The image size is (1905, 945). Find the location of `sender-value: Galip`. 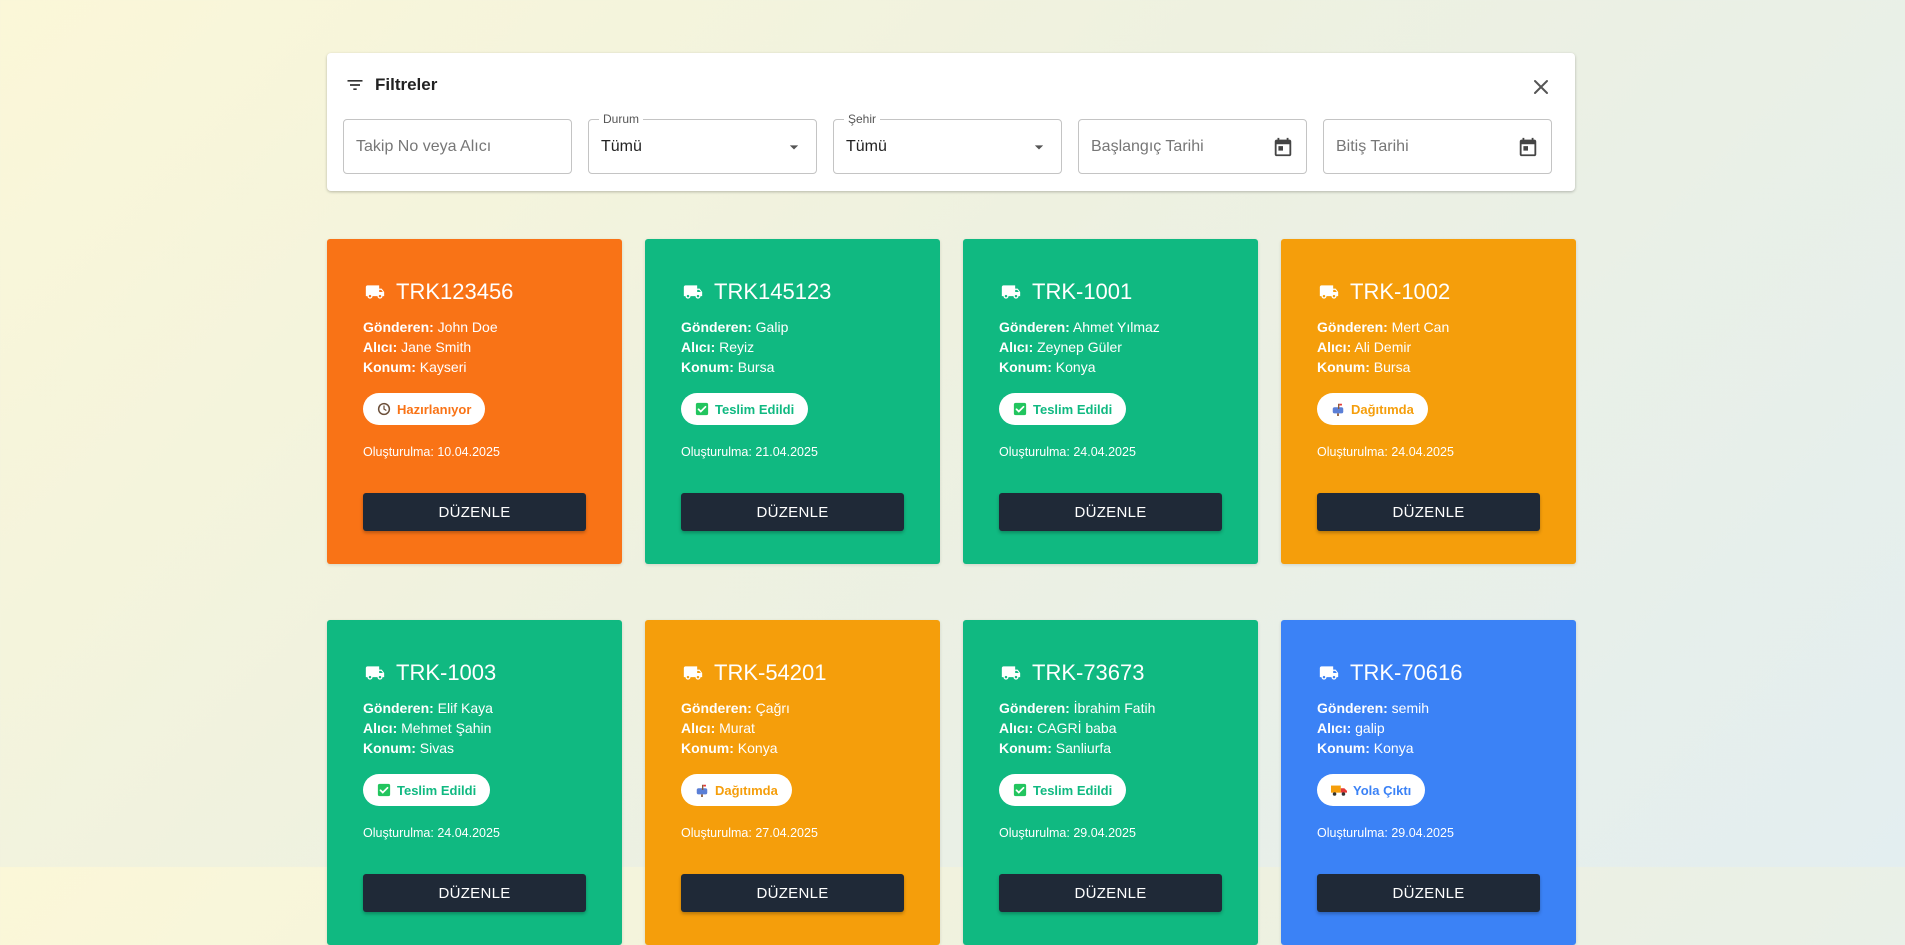

sender-value: Galip is located at coordinates (772, 327).